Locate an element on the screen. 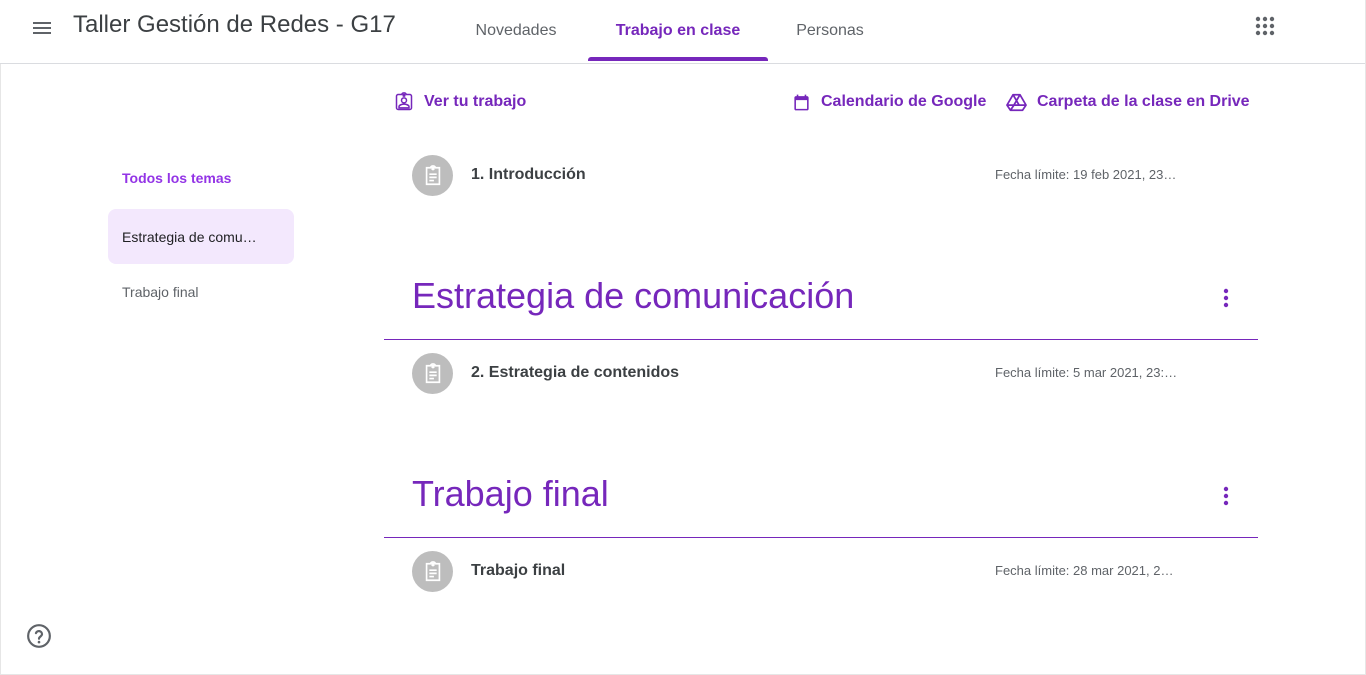  assignment-ind-icon is located at coordinates (404, 101).